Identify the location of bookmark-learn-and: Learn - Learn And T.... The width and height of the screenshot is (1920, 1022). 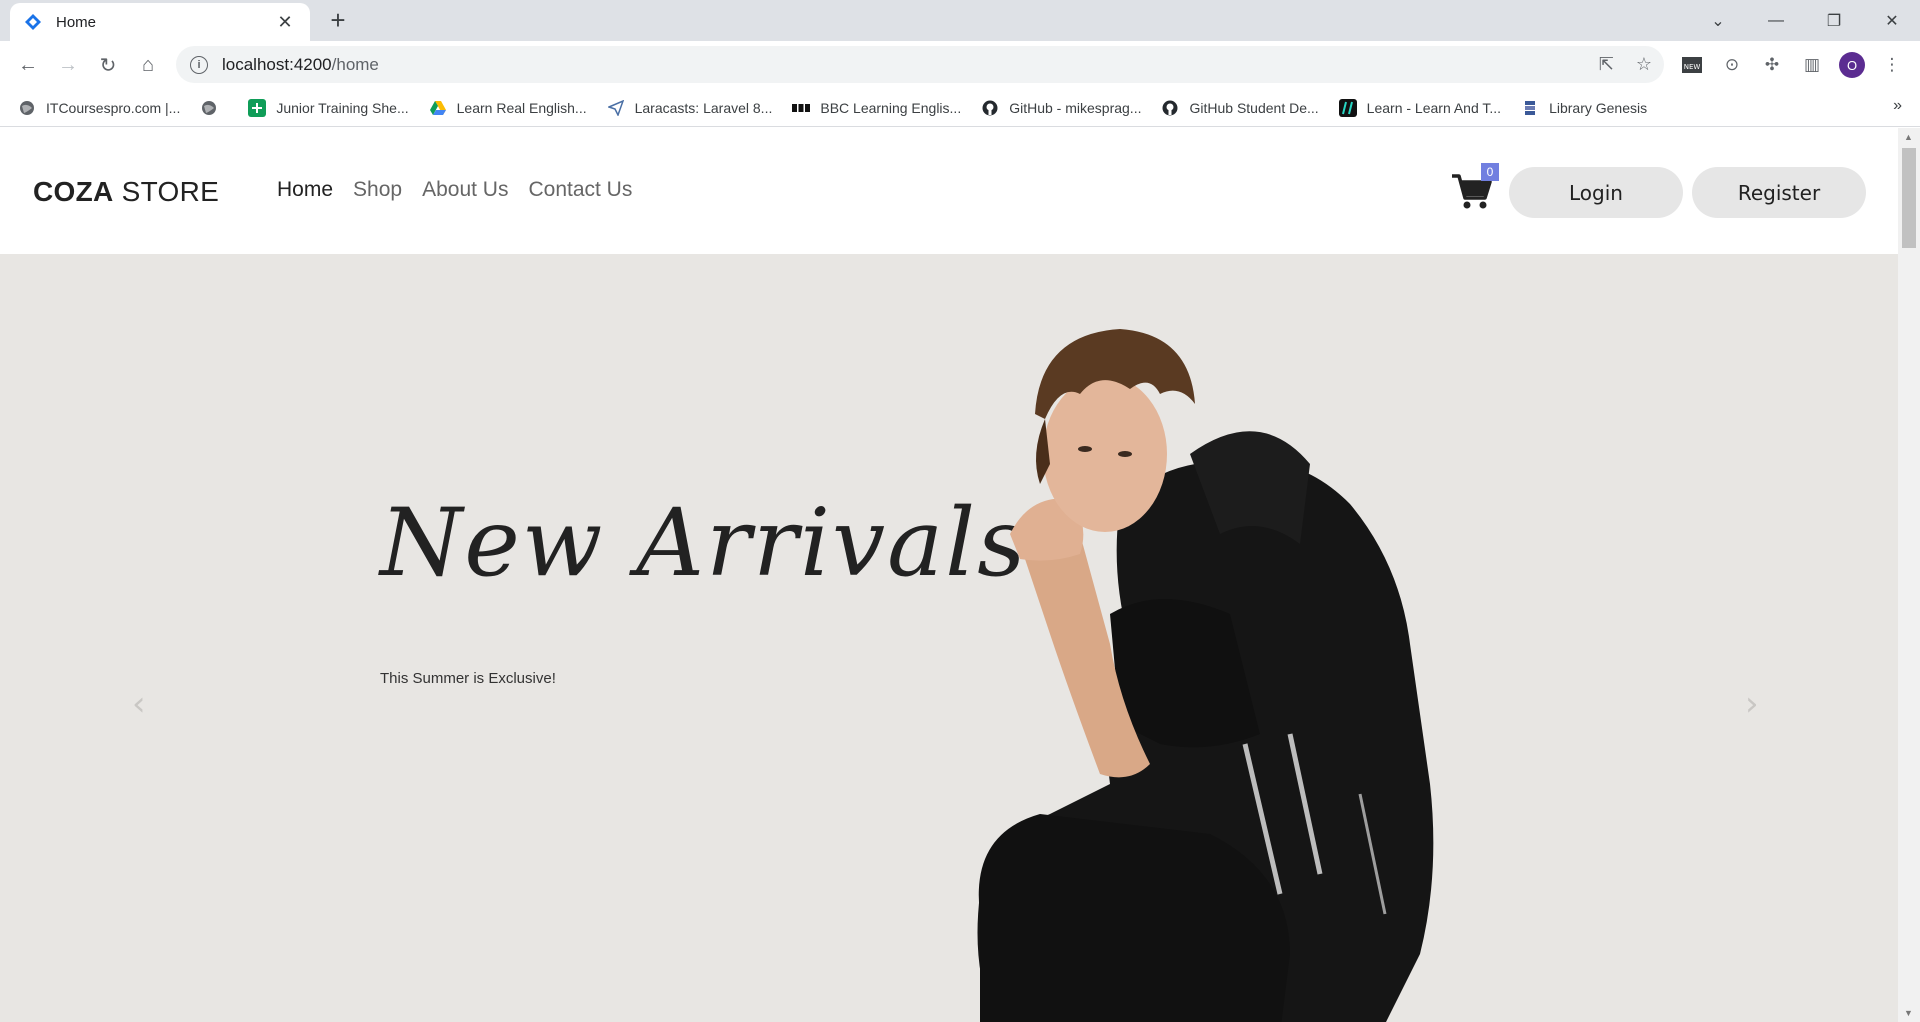
(1419, 107).